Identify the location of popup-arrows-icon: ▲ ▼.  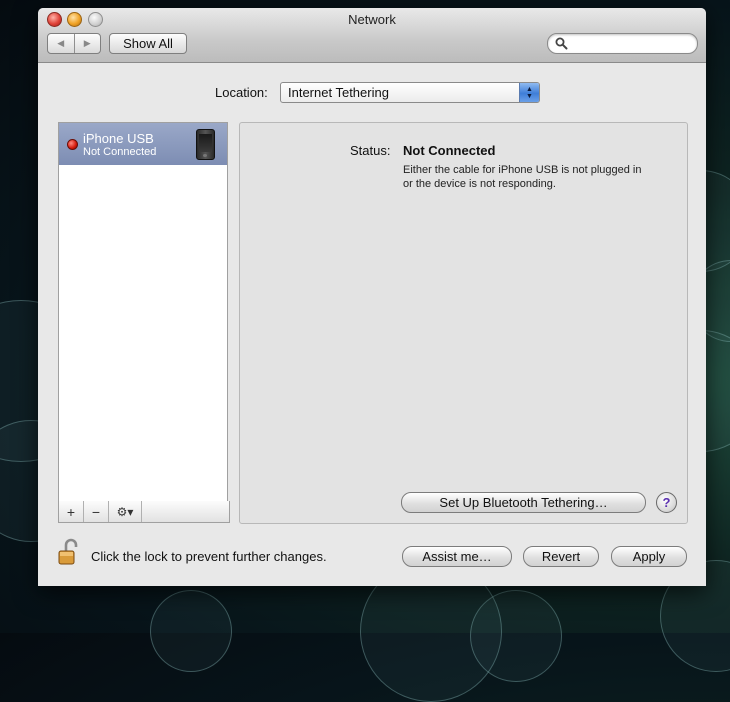
(529, 92).